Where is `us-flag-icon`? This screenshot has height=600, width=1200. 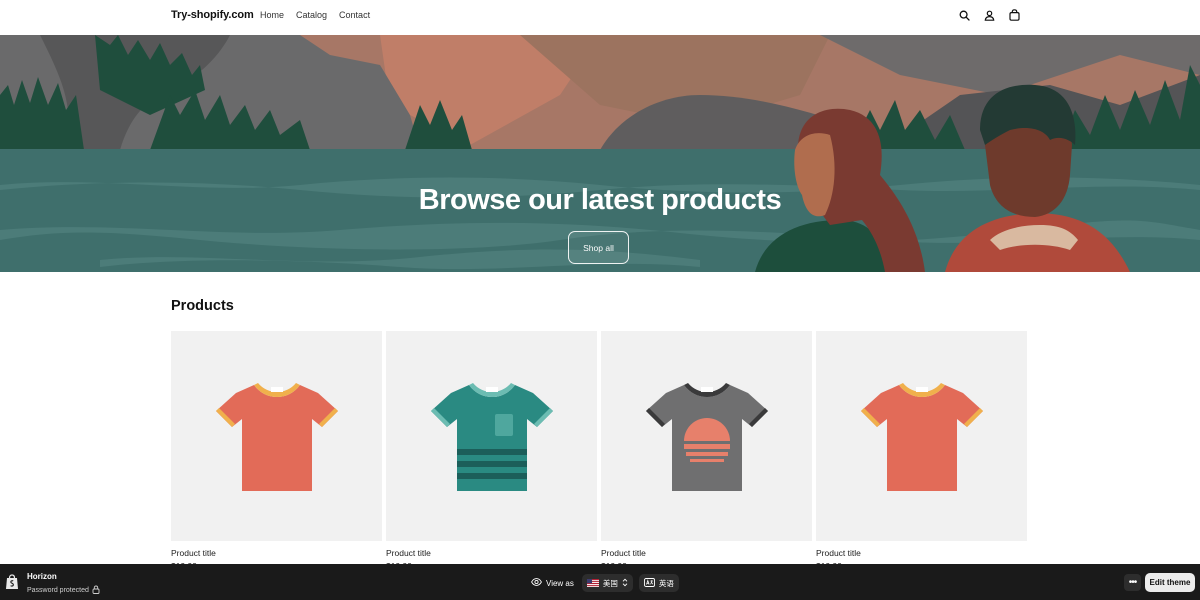 us-flag-icon is located at coordinates (592, 583).